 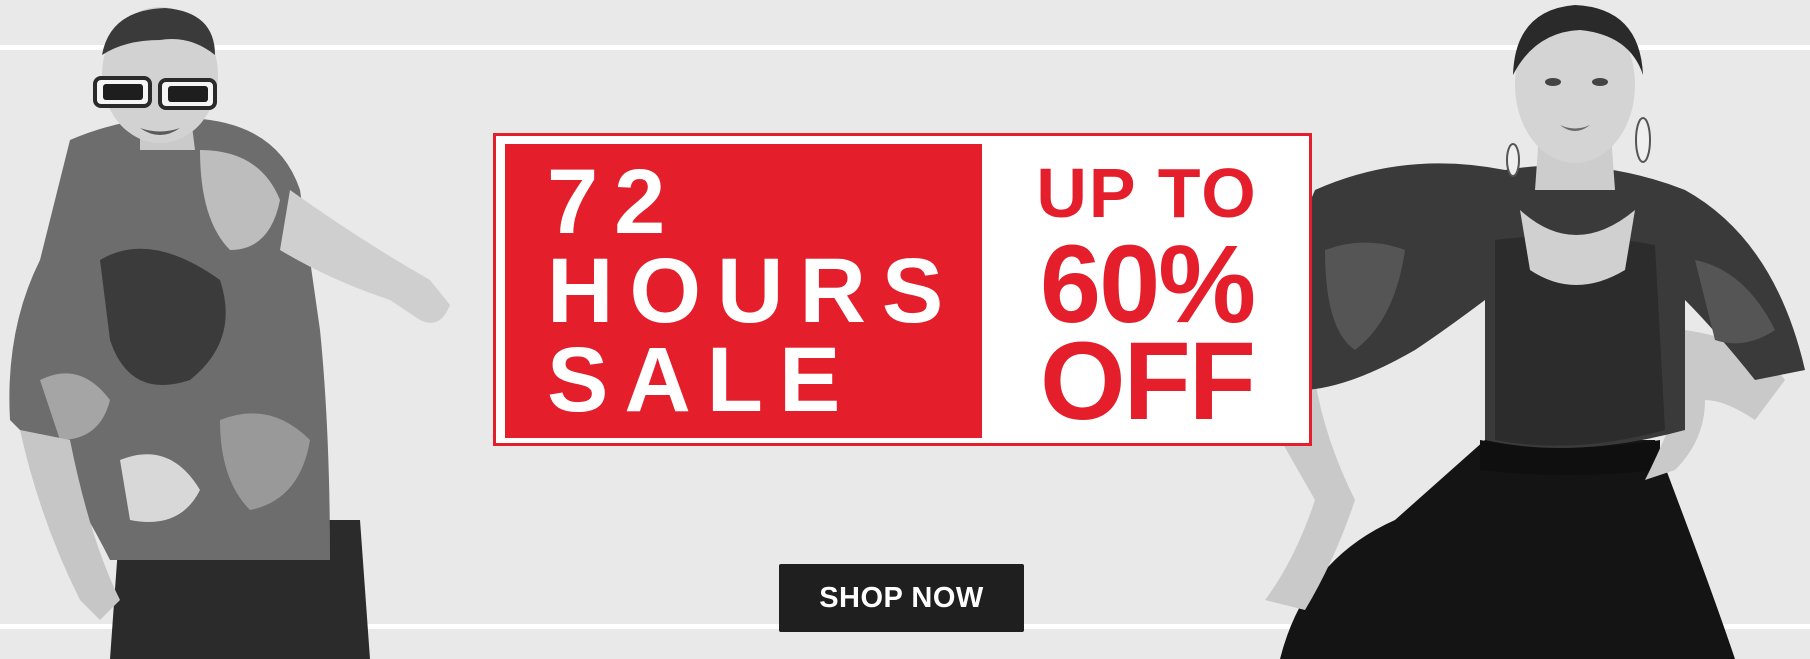 What do you see at coordinates (1148, 381) in the screenshot?
I see `offer-off: OFF` at bounding box center [1148, 381].